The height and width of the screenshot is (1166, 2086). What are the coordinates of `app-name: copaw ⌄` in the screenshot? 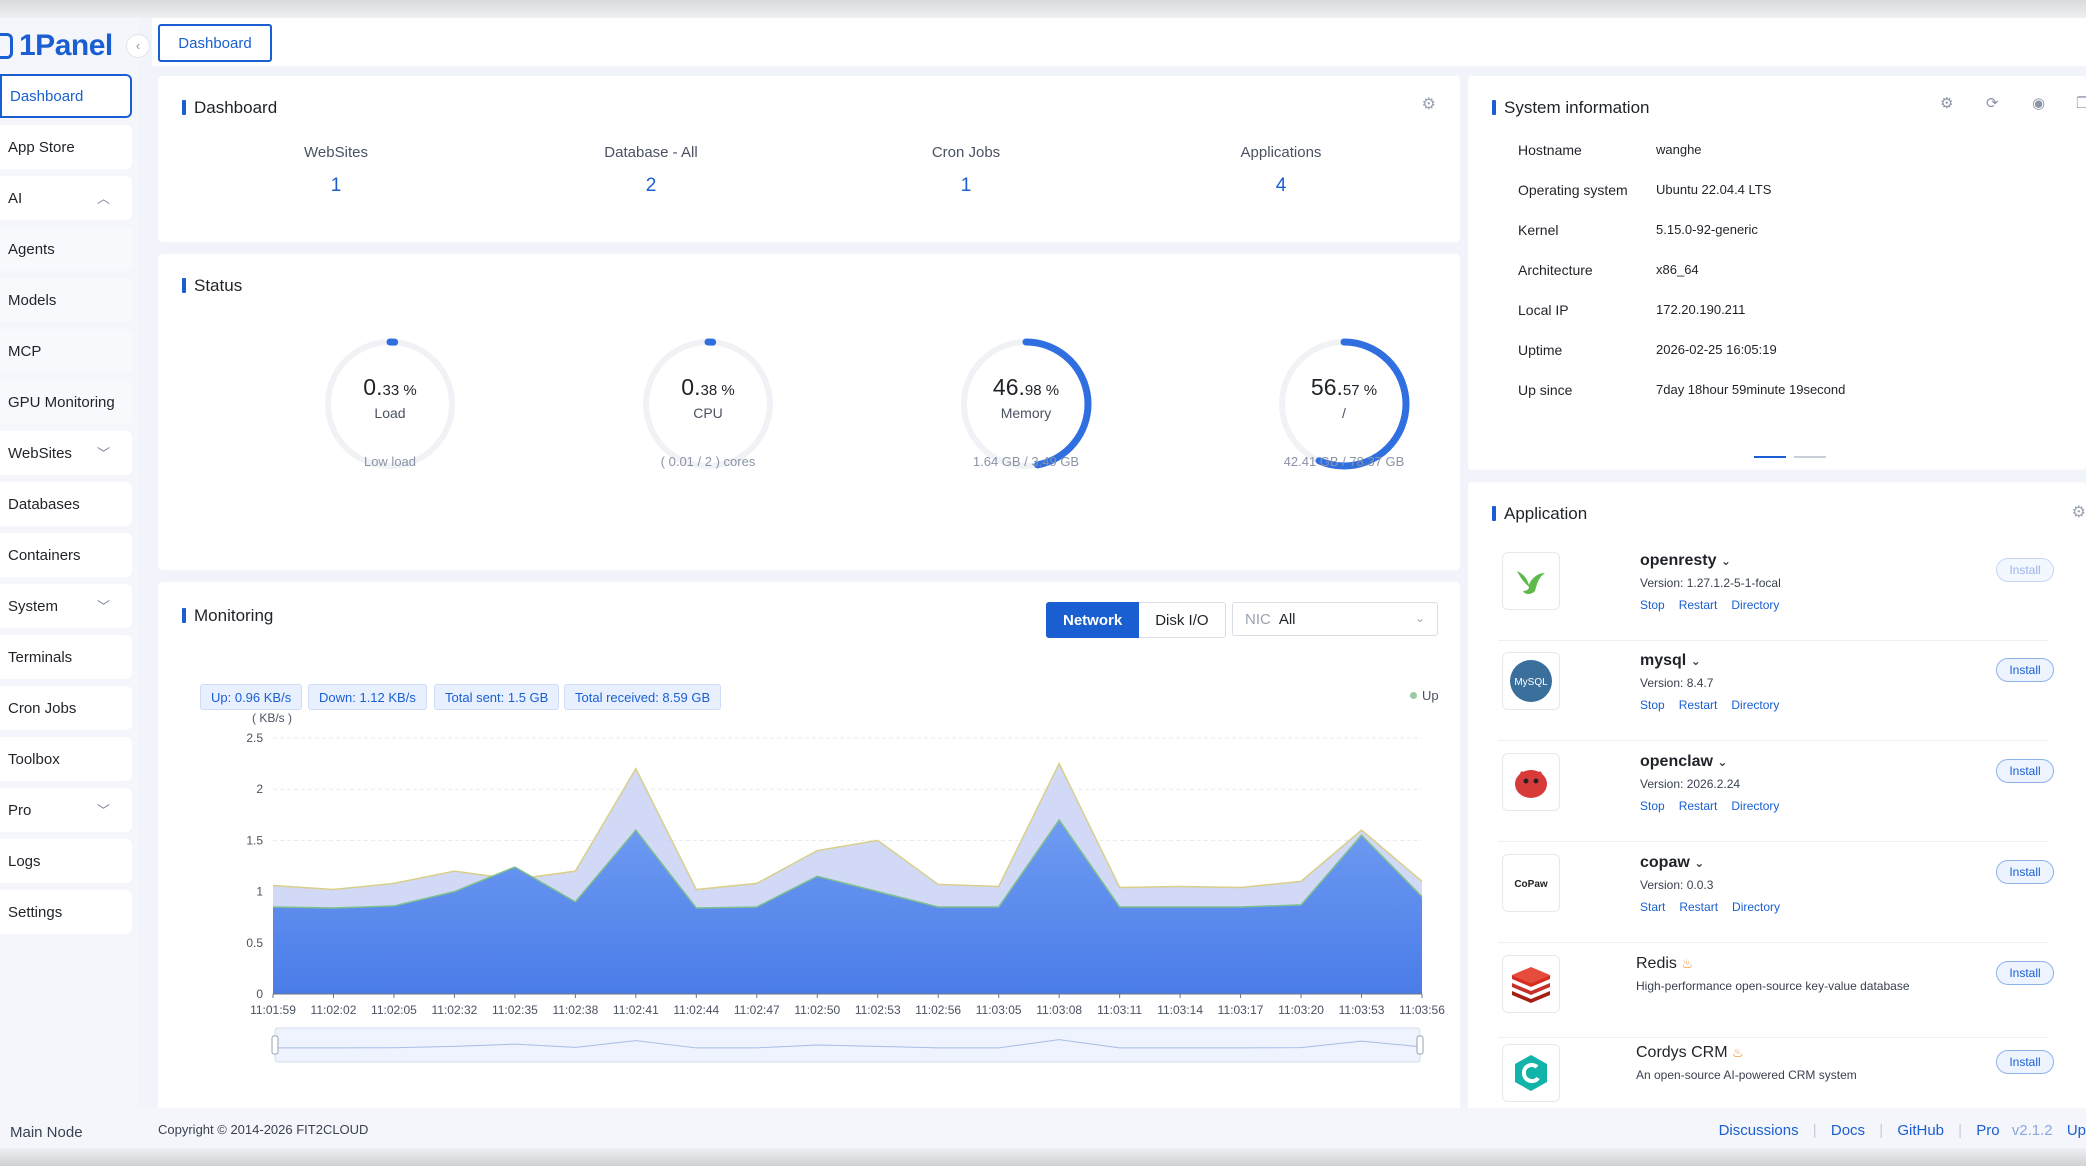 It's located at (1672, 863).